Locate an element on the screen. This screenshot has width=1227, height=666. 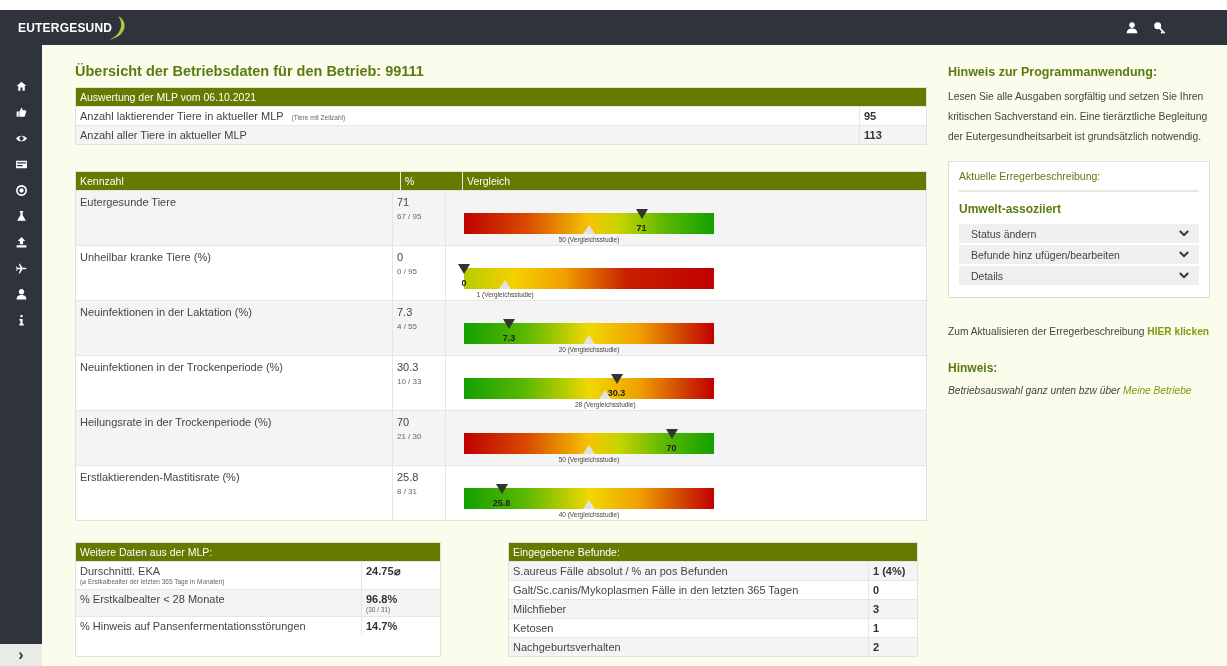
table-cell-text: Neuinfektionen in der Laktation (%) is located at coordinates (166, 312).